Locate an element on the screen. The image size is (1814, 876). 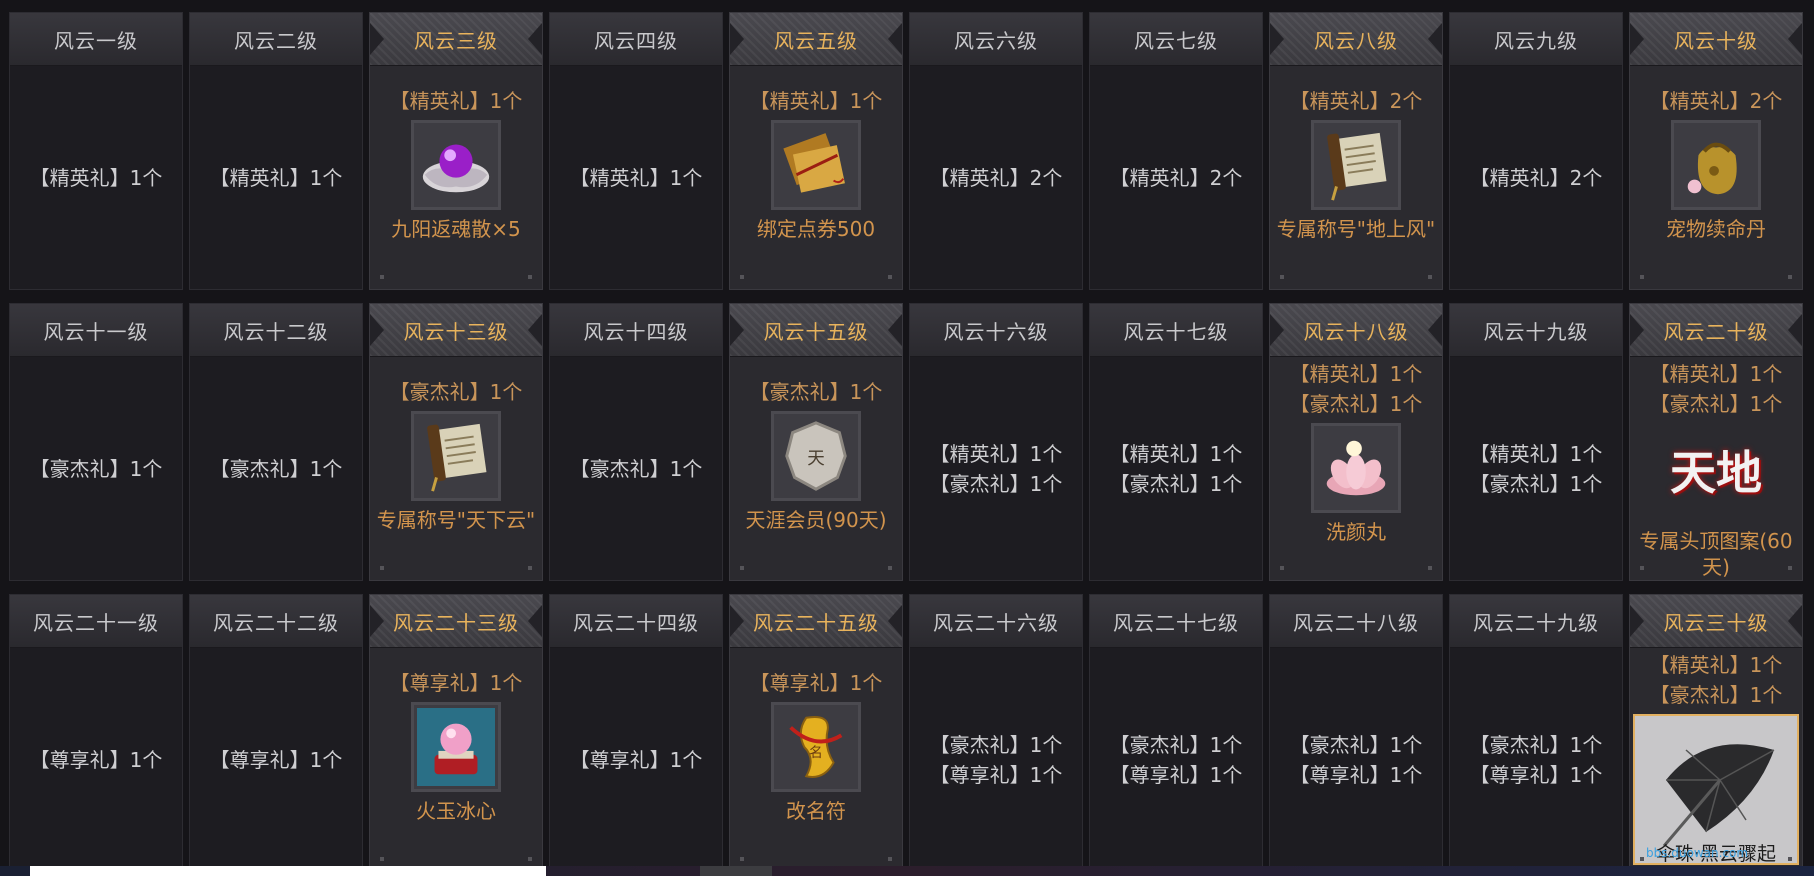
level-card: 风云一级 【精英礼】1个 is located at coordinates (96, 151).